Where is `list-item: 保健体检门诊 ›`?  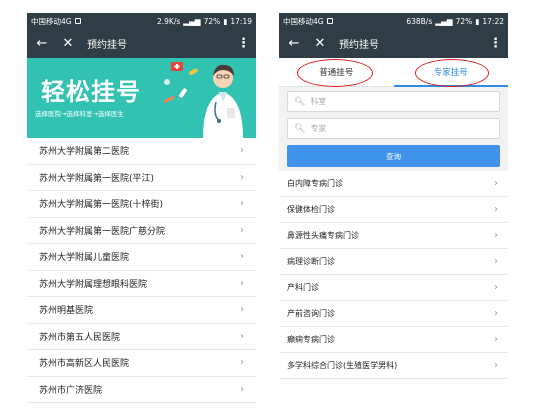
list-item: 保健体检门诊 › is located at coordinates (393, 210).